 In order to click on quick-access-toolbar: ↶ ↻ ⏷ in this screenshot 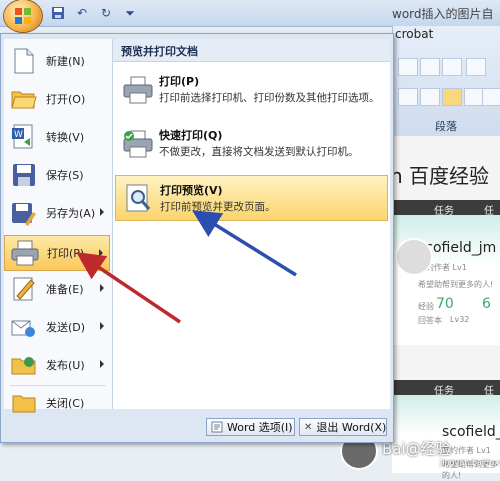, I will do `click(94, 13)`.